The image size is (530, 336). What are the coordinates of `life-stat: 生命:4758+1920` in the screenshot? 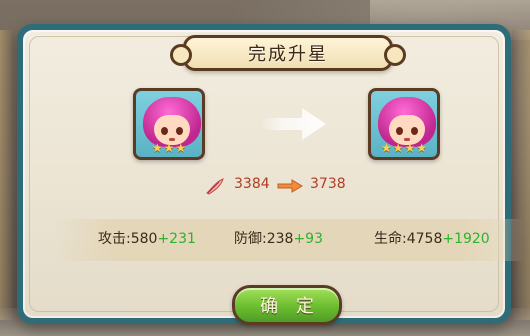 It's located at (432, 238).